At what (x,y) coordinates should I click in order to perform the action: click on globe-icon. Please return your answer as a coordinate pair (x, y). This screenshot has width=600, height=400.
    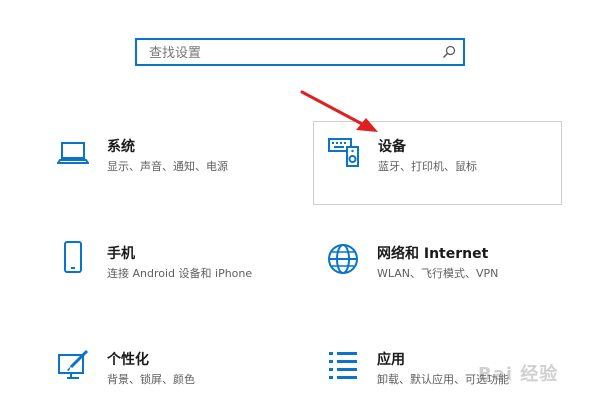
    Looking at the image, I should click on (343, 259).